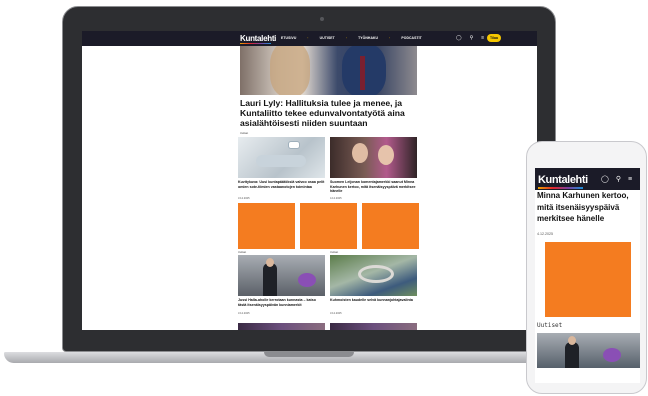  What do you see at coordinates (588, 350) in the screenshot?
I see `mobile-card-image` at bounding box center [588, 350].